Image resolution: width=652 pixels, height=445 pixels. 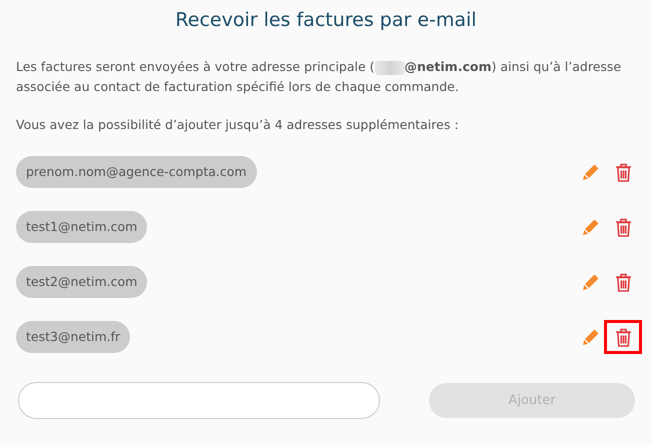 What do you see at coordinates (82, 227) in the screenshot?
I see `email-chip: test1@netim.com` at bounding box center [82, 227].